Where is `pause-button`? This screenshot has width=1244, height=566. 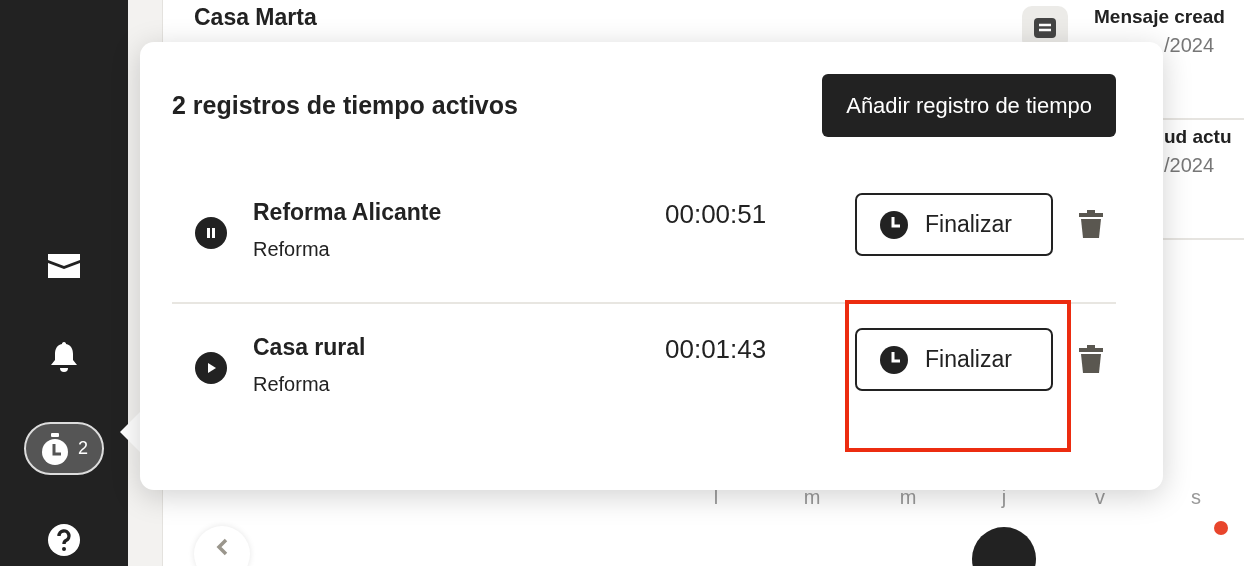 pause-button is located at coordinates (211, 233).